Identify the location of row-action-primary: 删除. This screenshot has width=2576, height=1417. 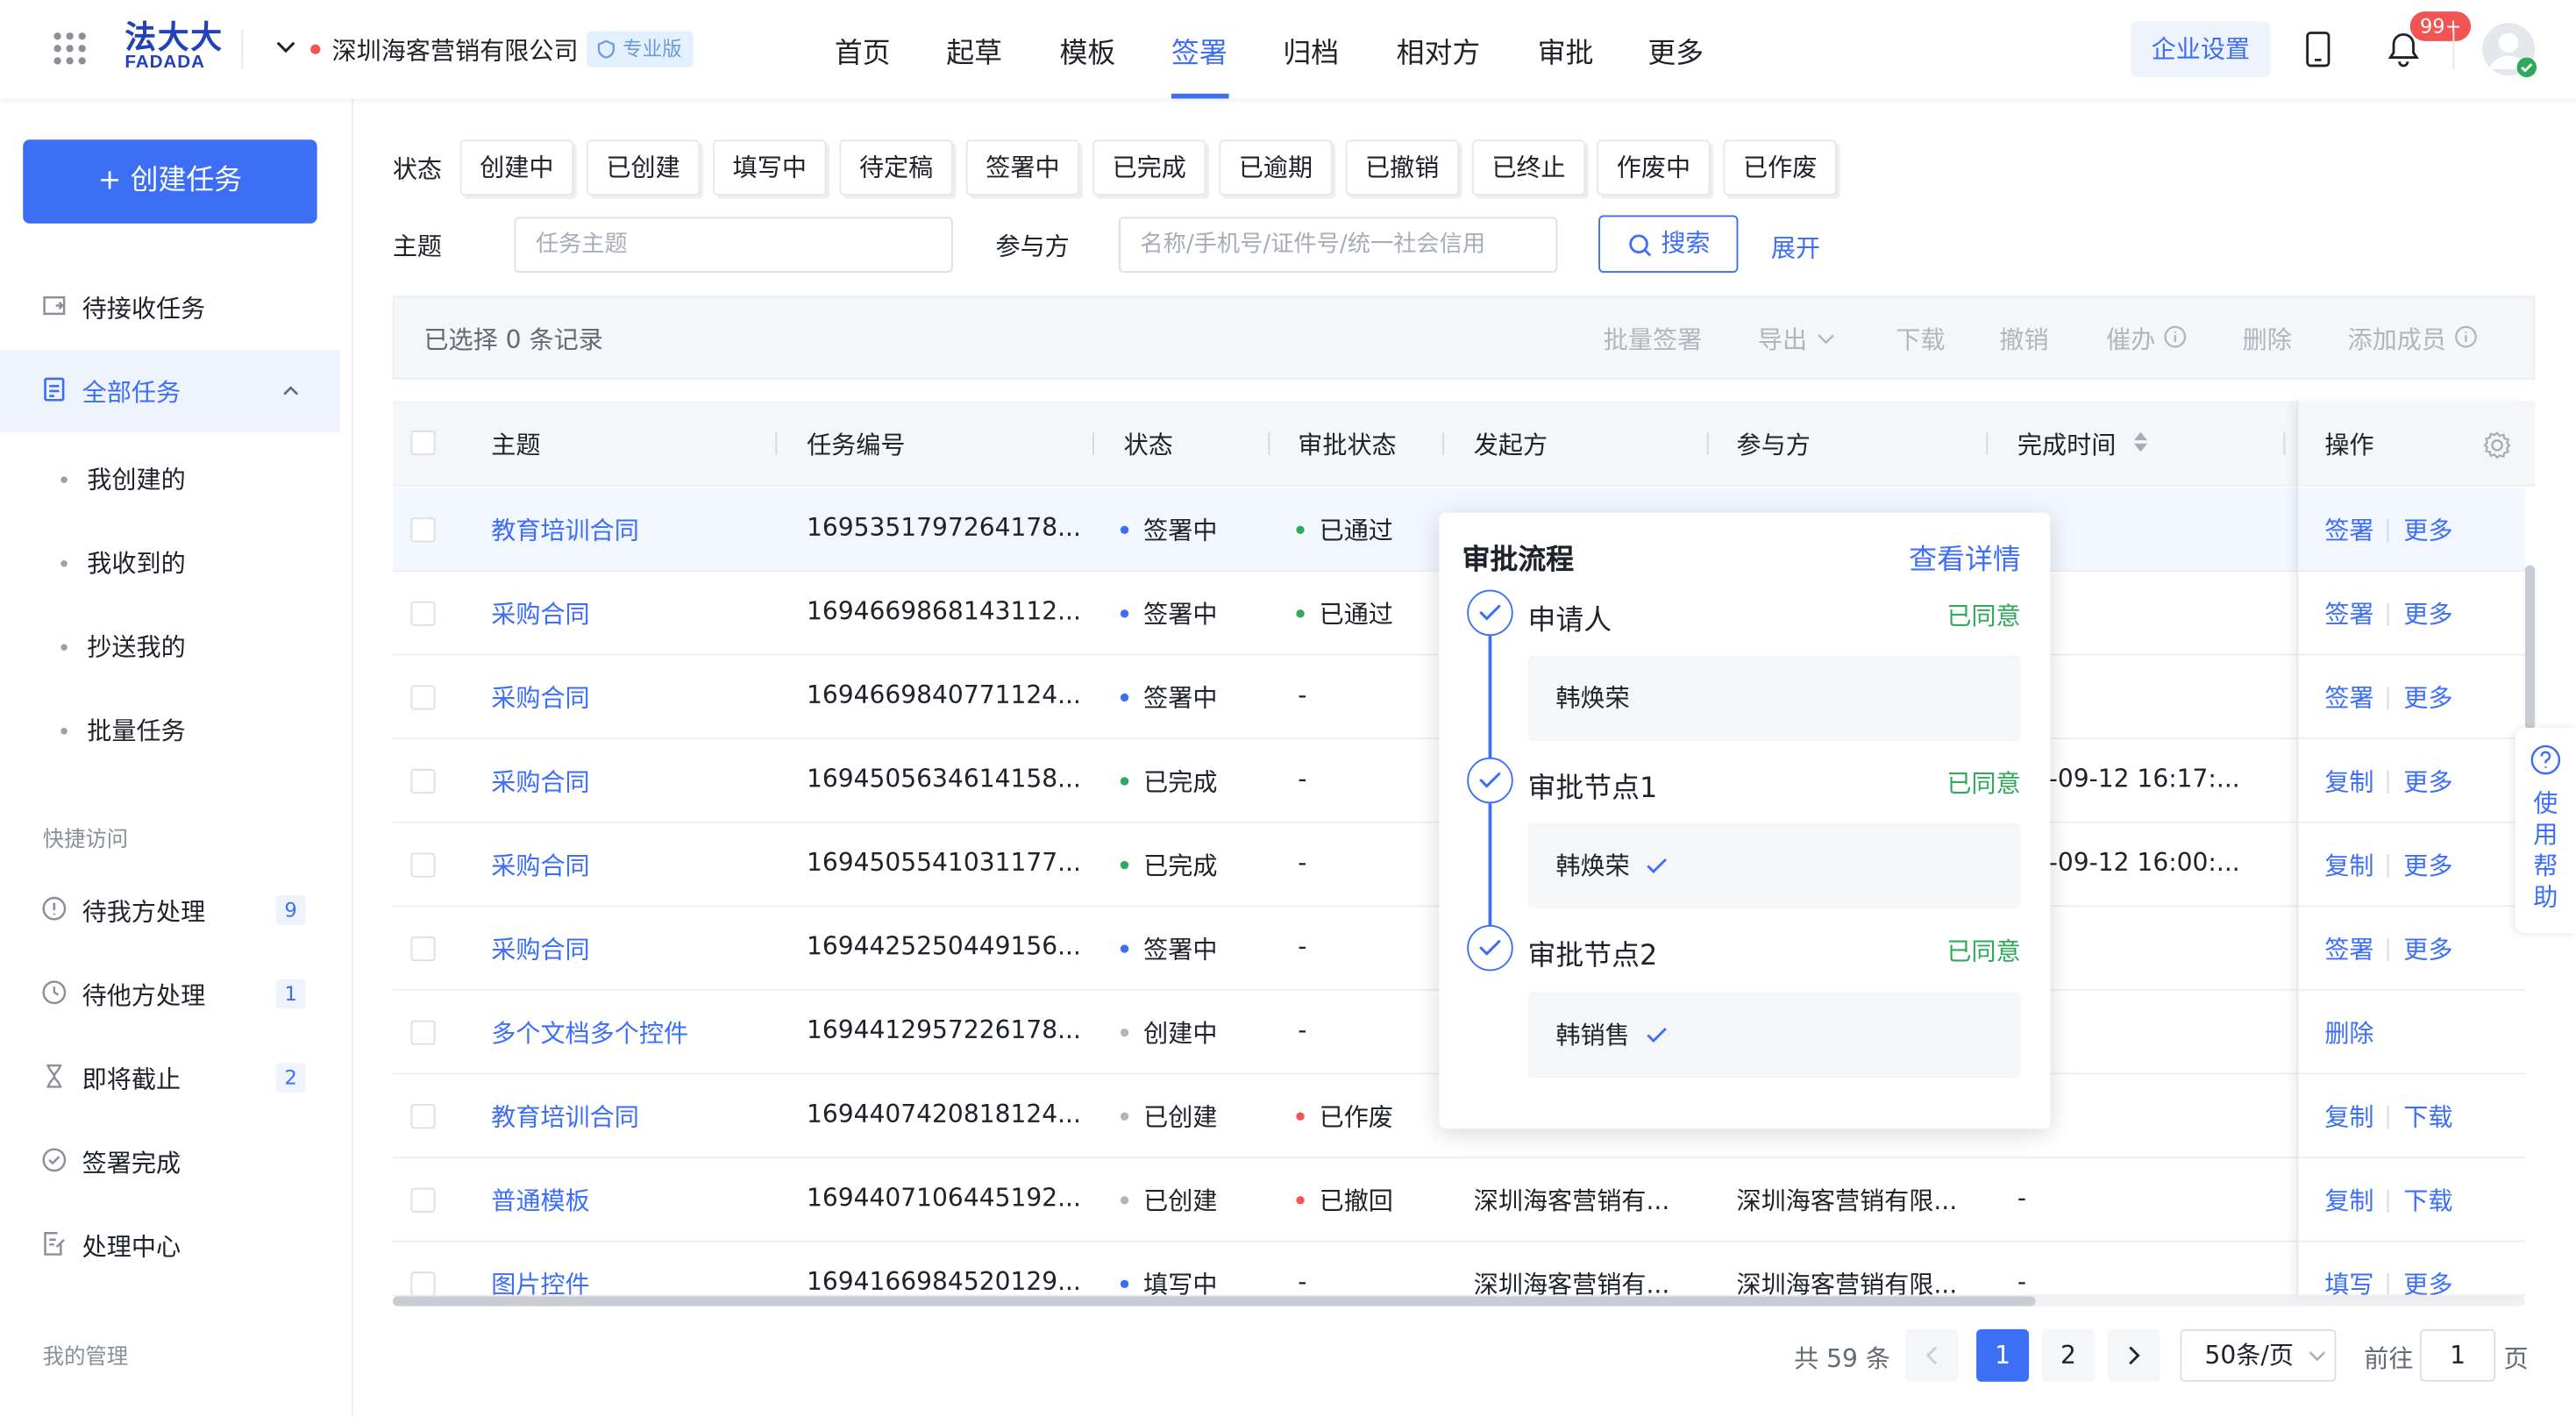
(2348, 1032).